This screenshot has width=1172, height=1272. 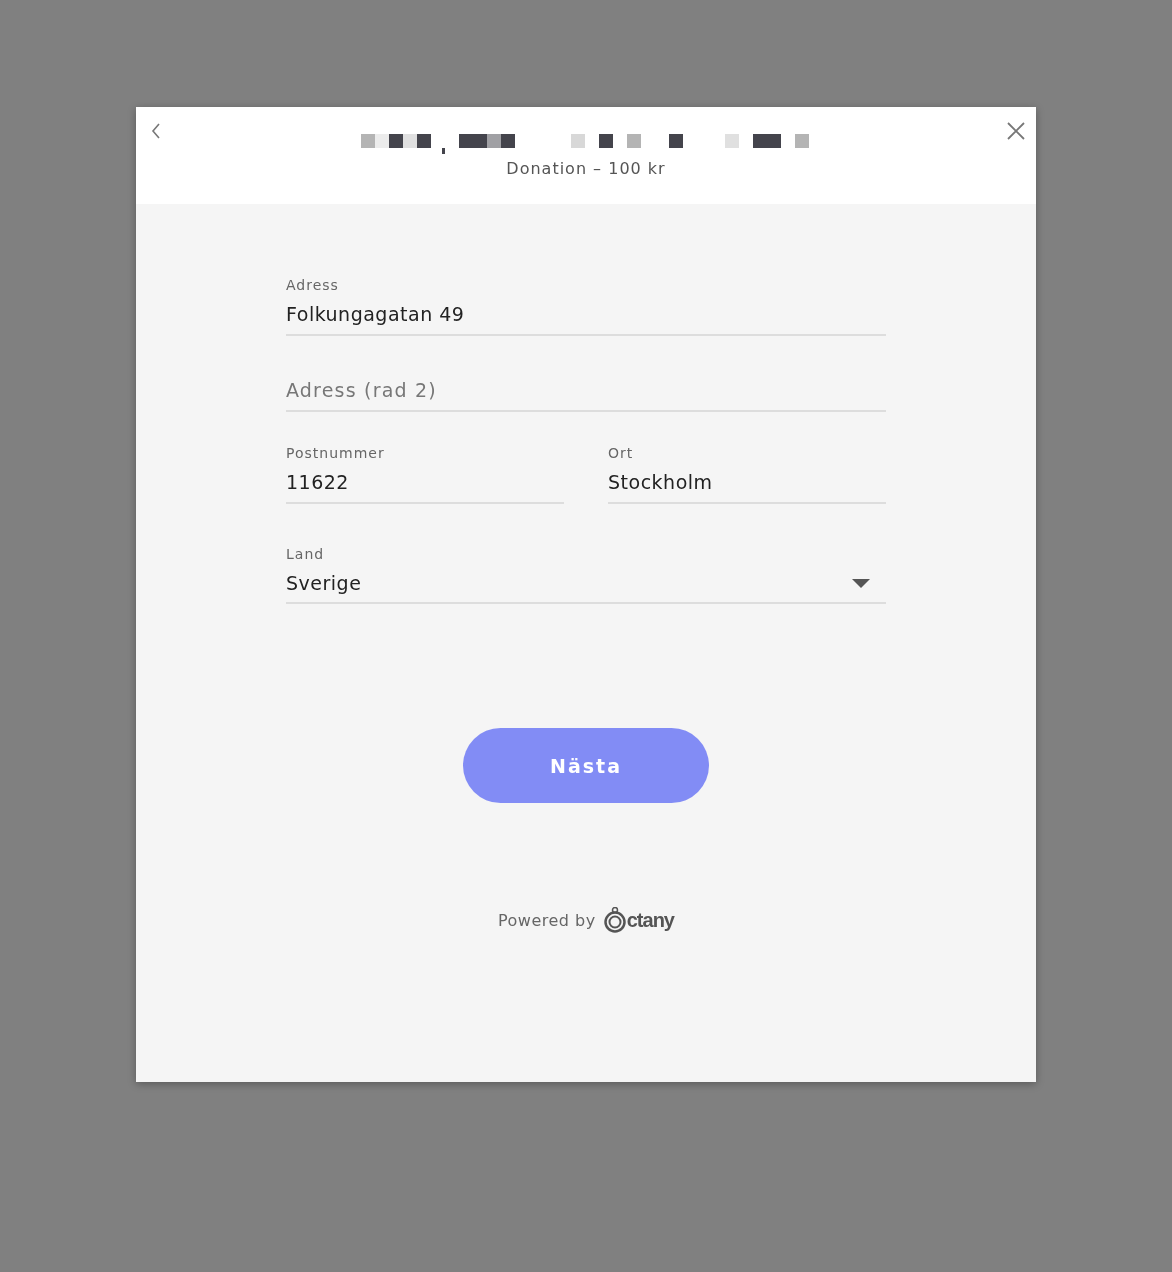 What do you see at coordinates (586, 168) in the screenshot?
I see `donation-subtitle: Donation – 100 kr` at bounding box center [586, 168].